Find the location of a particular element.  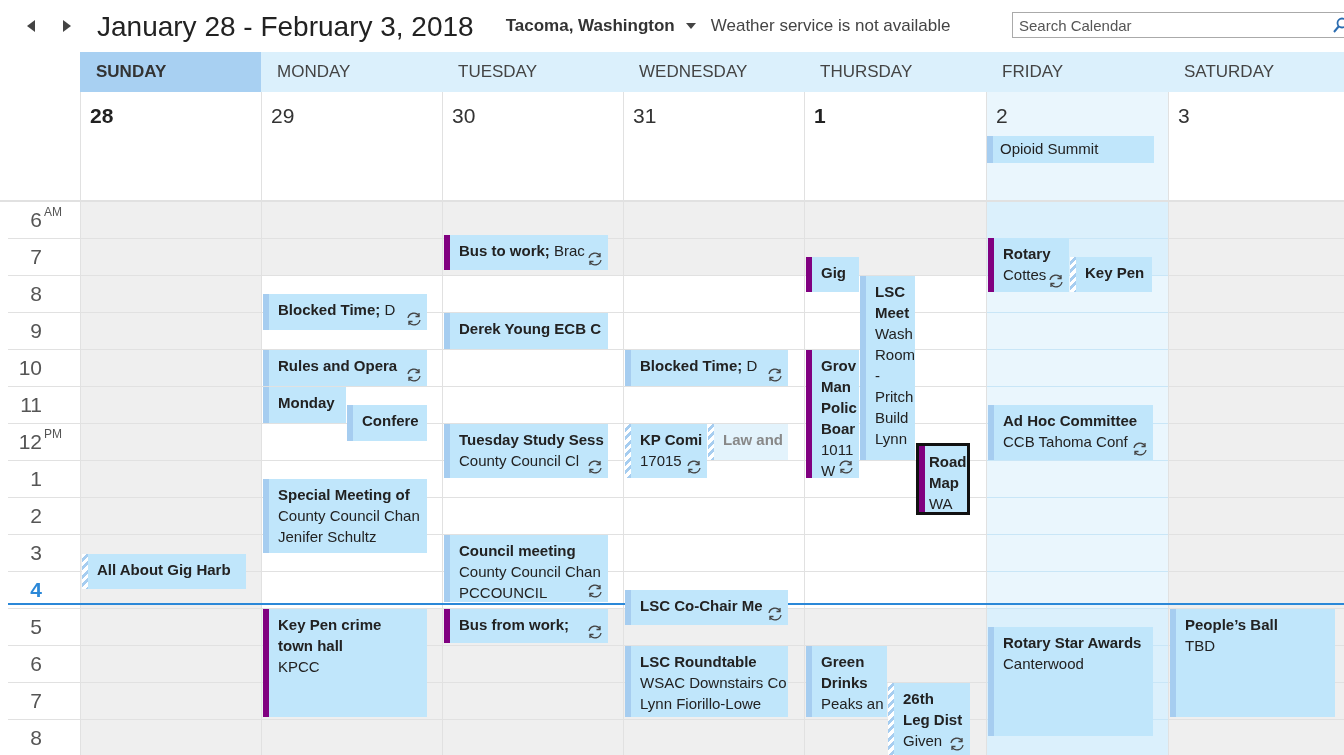

calendar-event: Grov Man Polic Boar 1011 W is located at coordinates (832, 414).